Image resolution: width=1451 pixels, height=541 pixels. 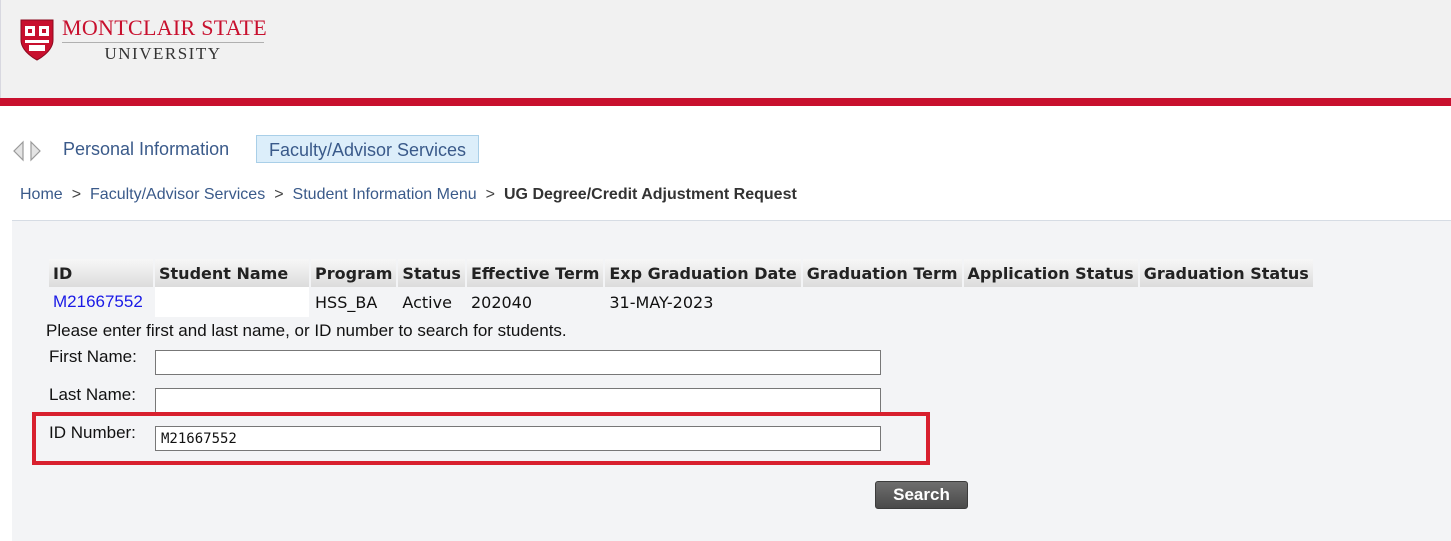 I want to click on back-forward-arrows-icon, so click(x=28, y=151).